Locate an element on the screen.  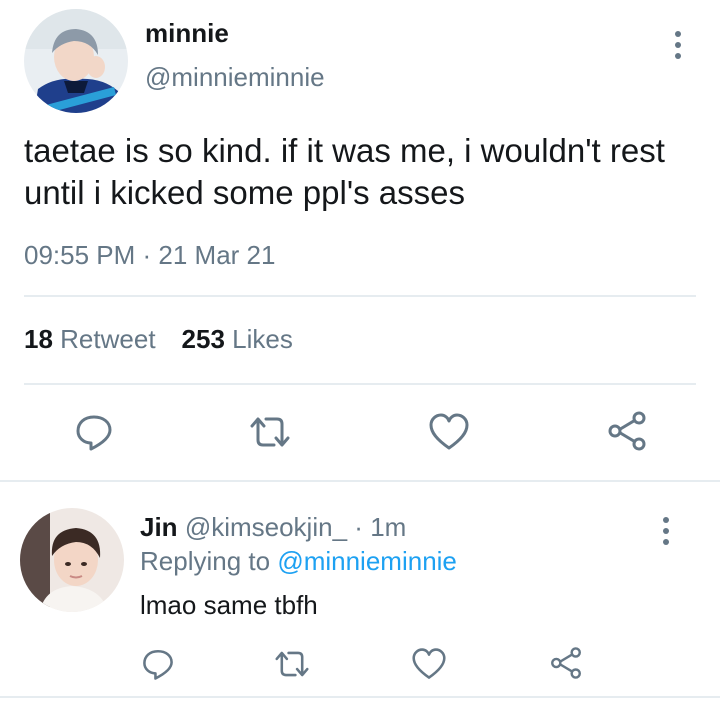
reply-button is located at coordinates (94, 432).